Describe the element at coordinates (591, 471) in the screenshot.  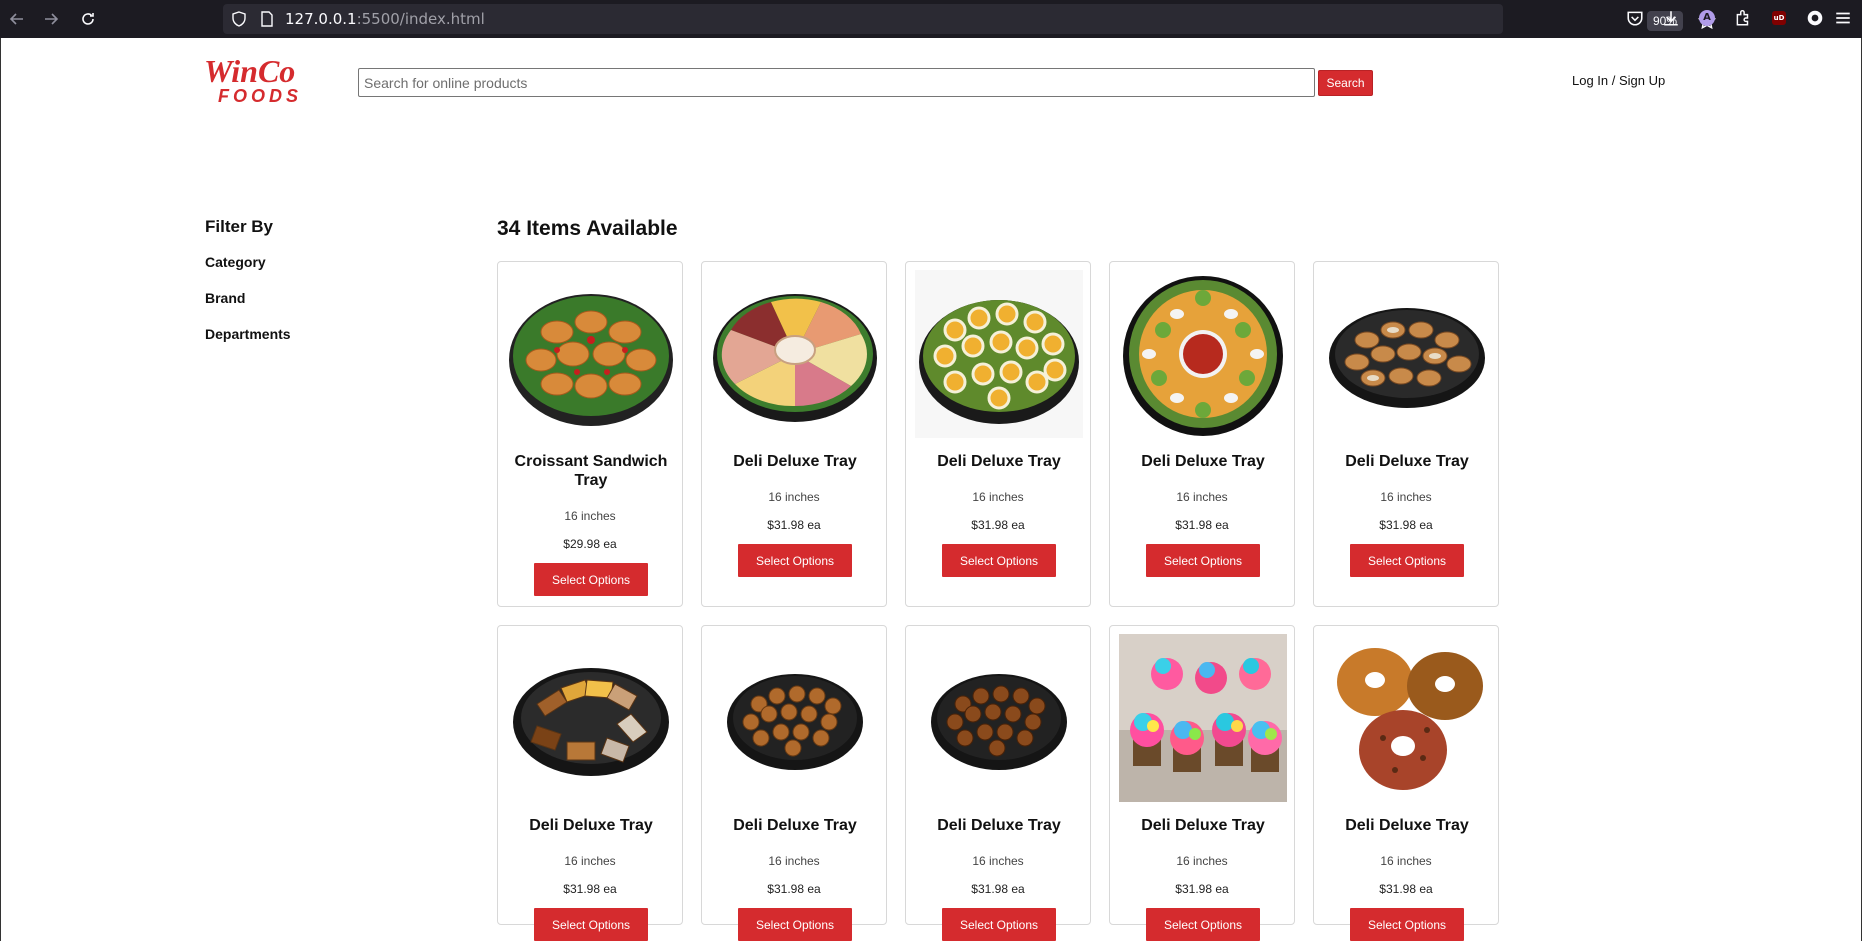
I see `product-name: Croissant Sandwich Tray` at that location.